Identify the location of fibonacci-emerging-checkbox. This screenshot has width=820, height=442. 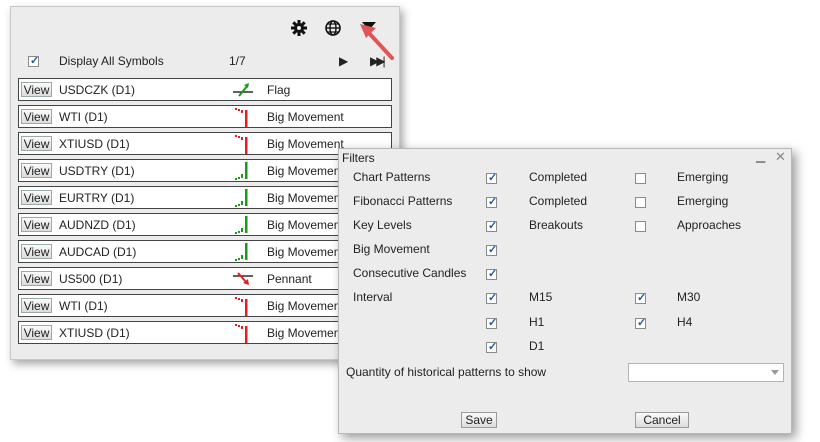
(640, 202).